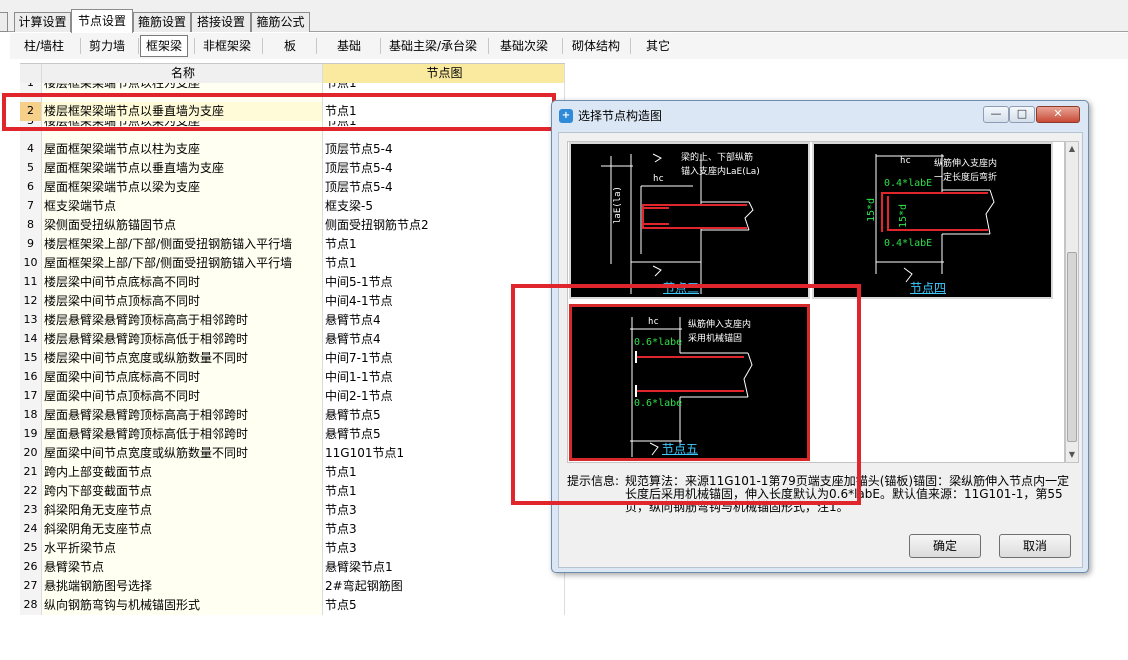 This screenshot has width=1128, height=660. I want to click on row-number: 10, so click(31, 263).